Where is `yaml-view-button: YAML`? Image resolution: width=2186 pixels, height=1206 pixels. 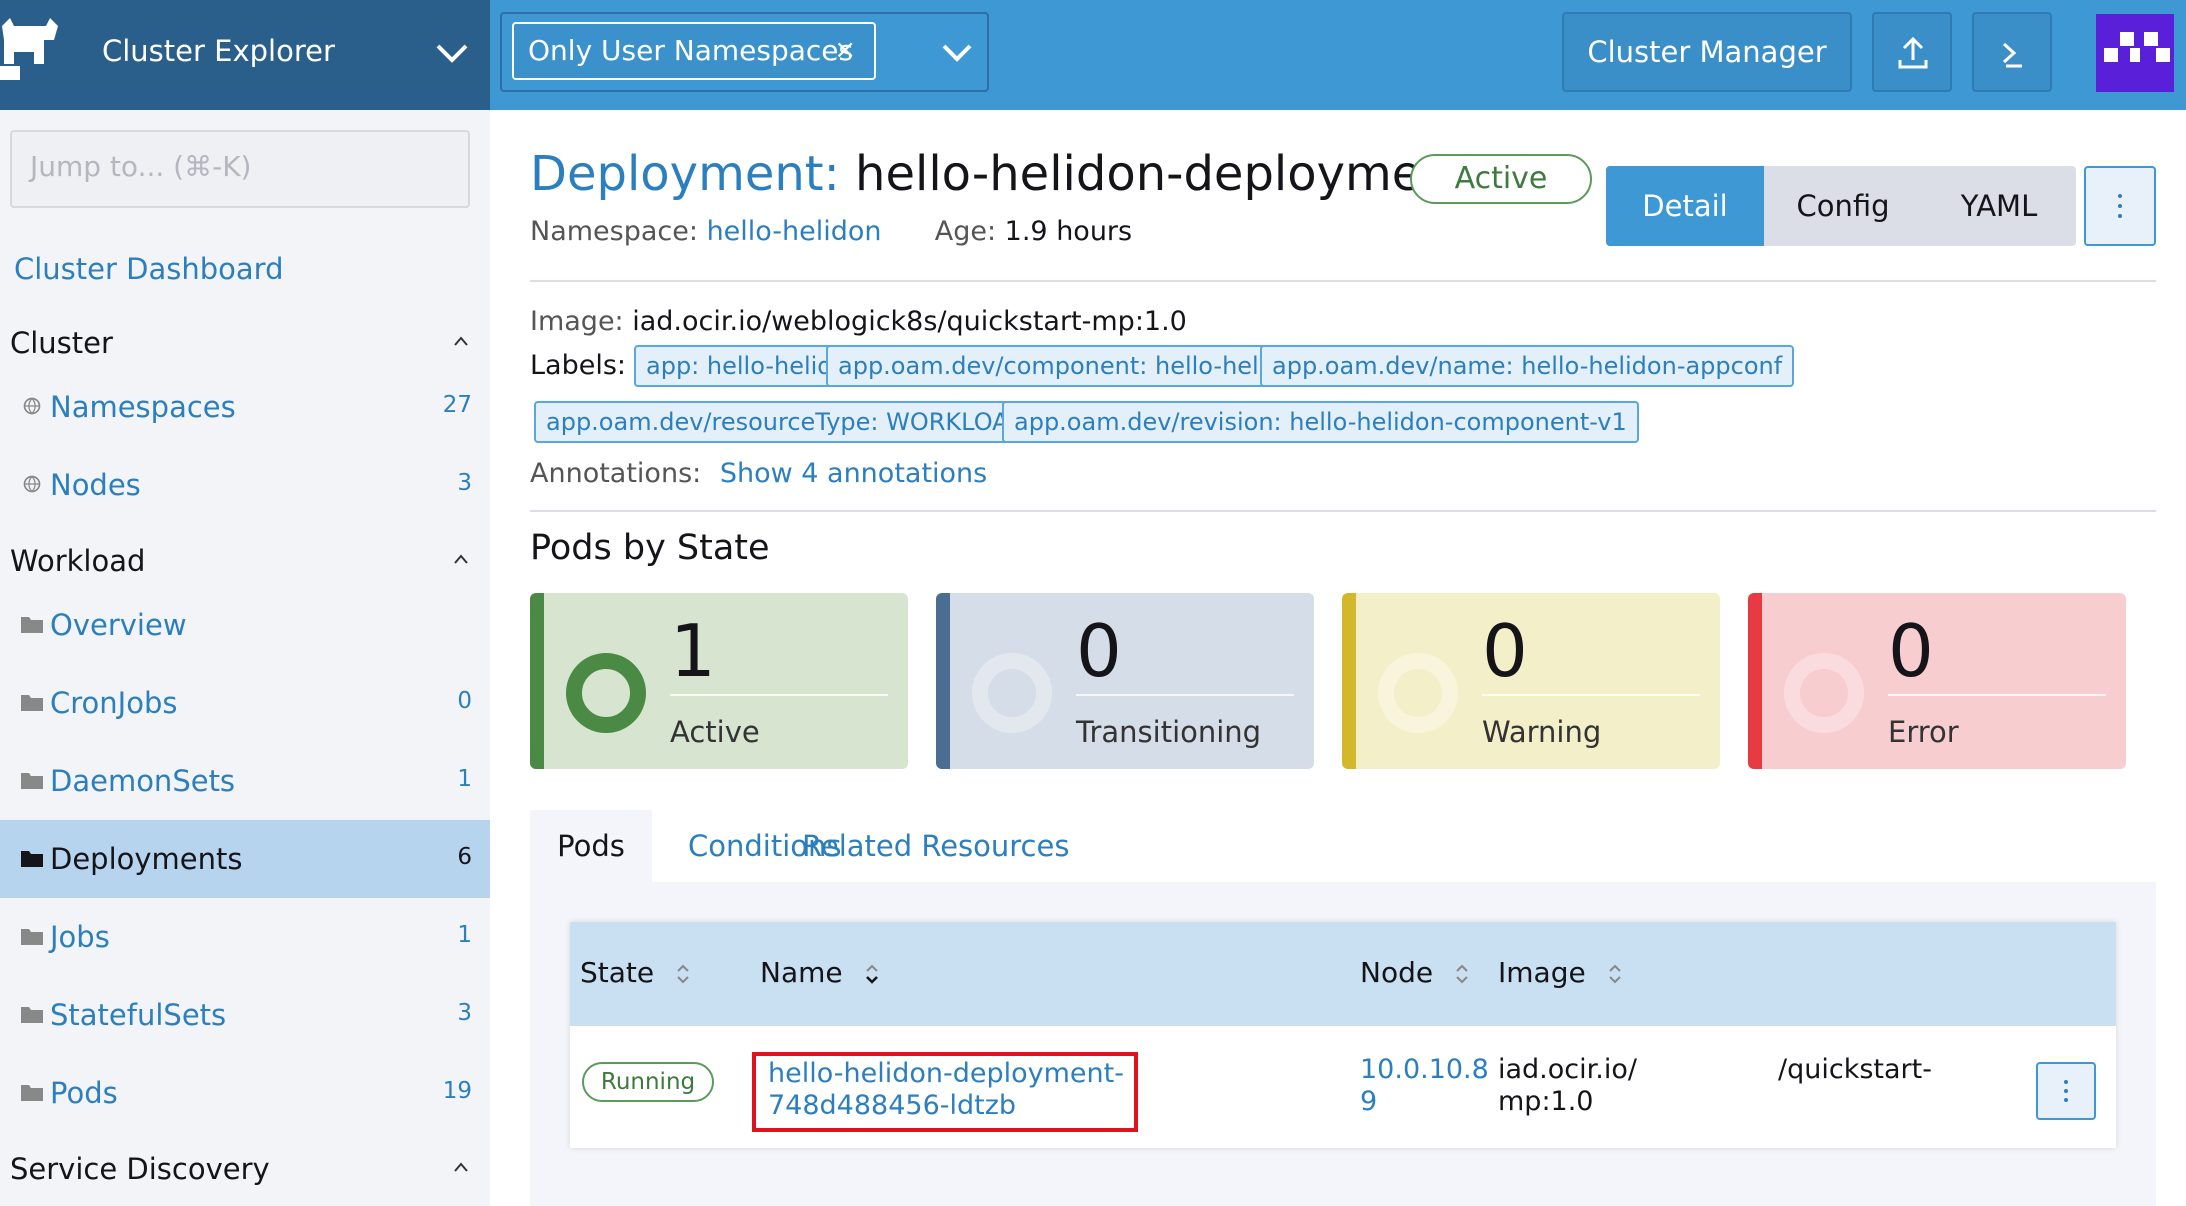 yaml-view-button: YAML is located at coordinates (1999, 206).